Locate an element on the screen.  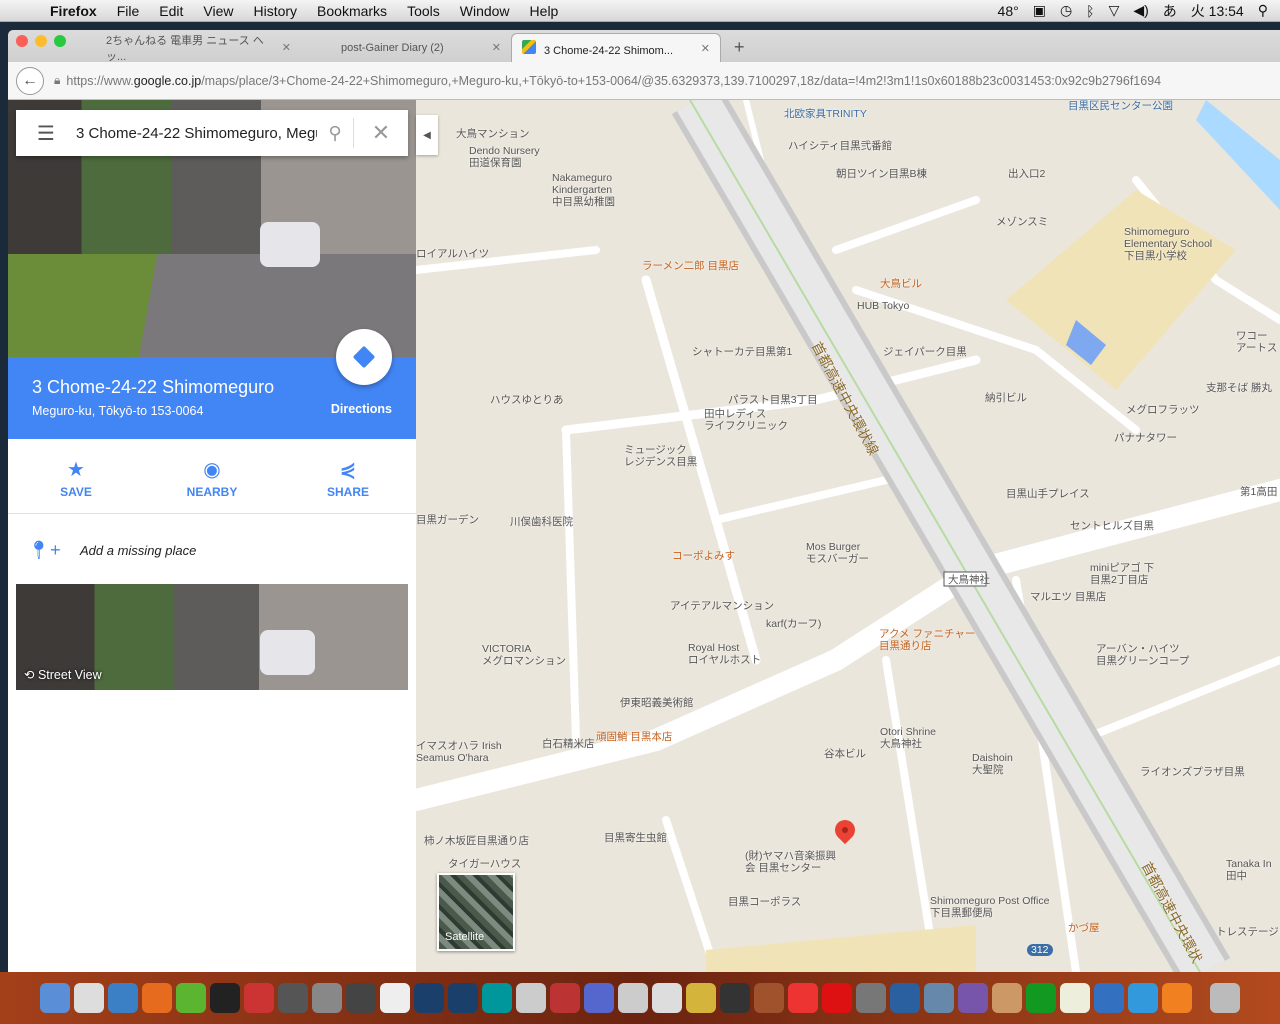
close-window-button is located at coordinates (22, 41).